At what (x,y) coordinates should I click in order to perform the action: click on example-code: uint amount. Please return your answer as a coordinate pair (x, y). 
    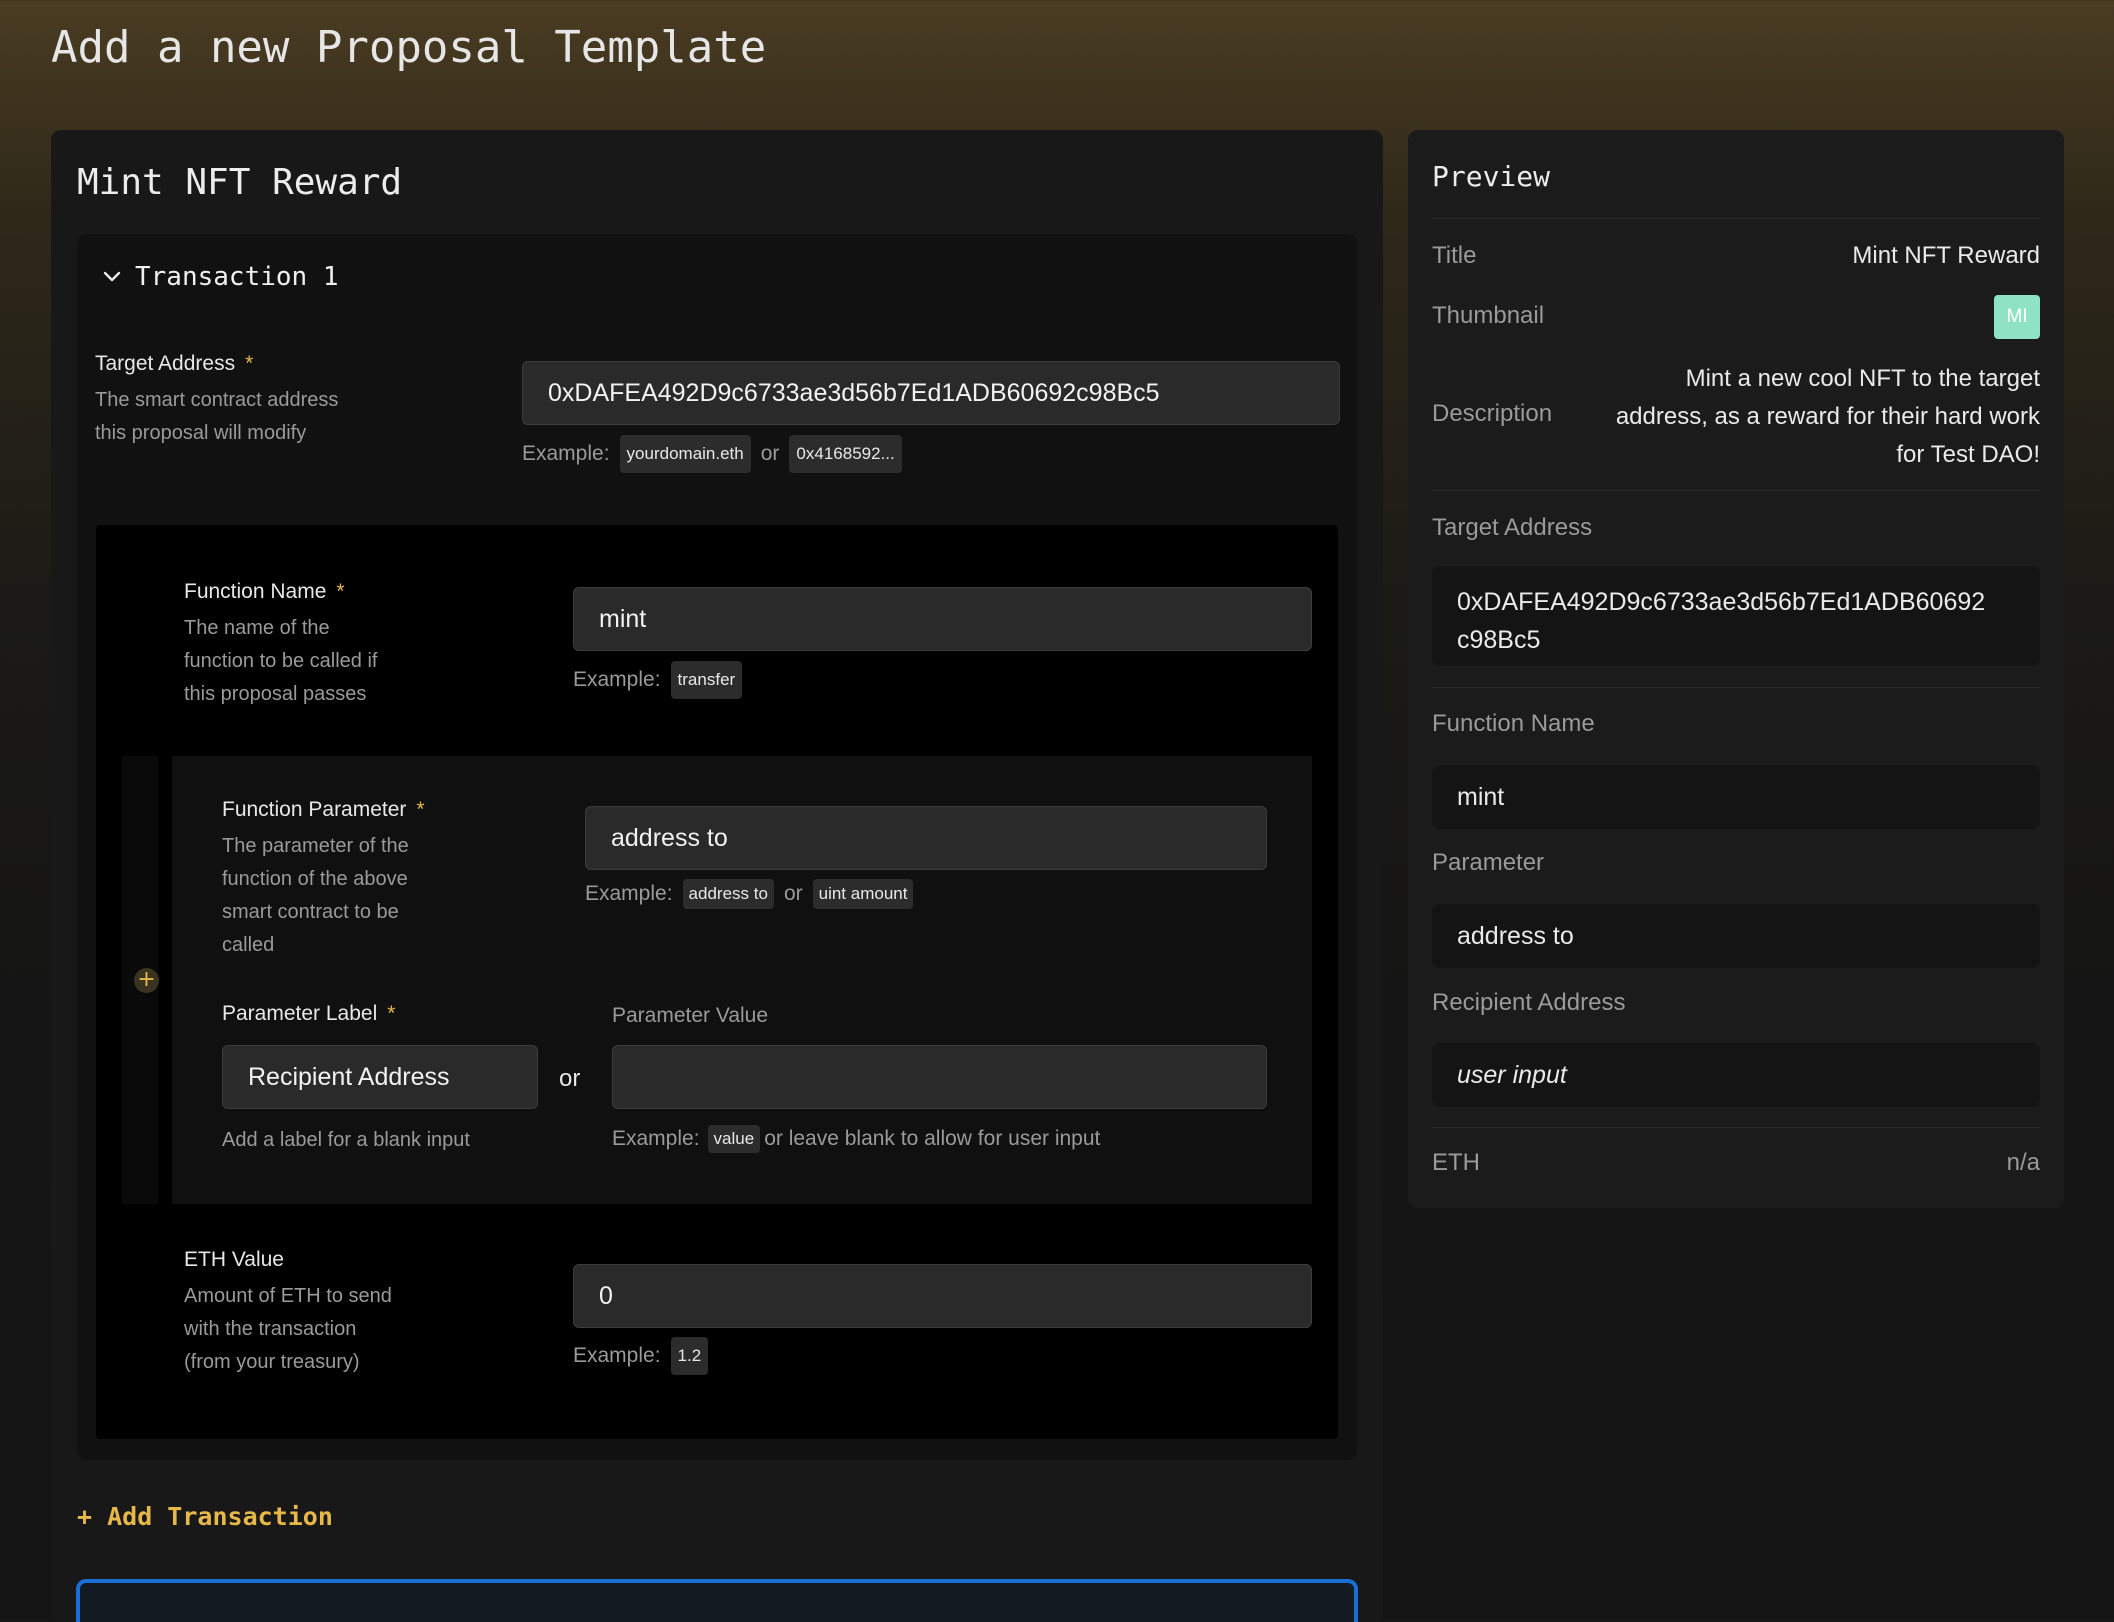
    Looking at the image, I should click on (863, 894).